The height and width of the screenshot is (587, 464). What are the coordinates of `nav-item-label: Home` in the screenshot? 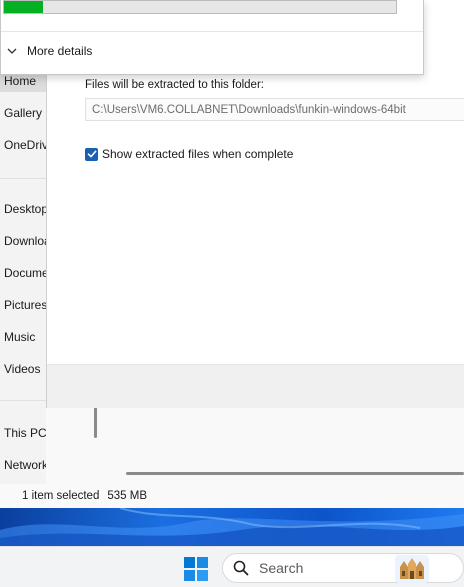 It's located at (20, 81).